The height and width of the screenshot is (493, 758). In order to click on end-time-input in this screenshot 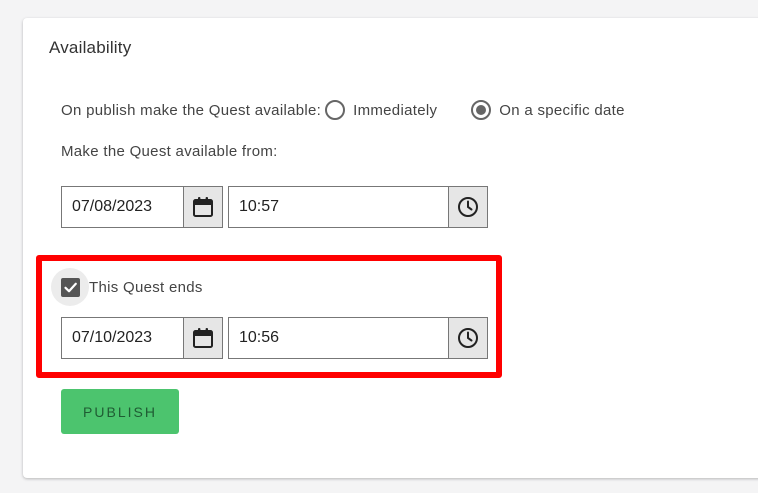, I will do `click(334, 338)`.